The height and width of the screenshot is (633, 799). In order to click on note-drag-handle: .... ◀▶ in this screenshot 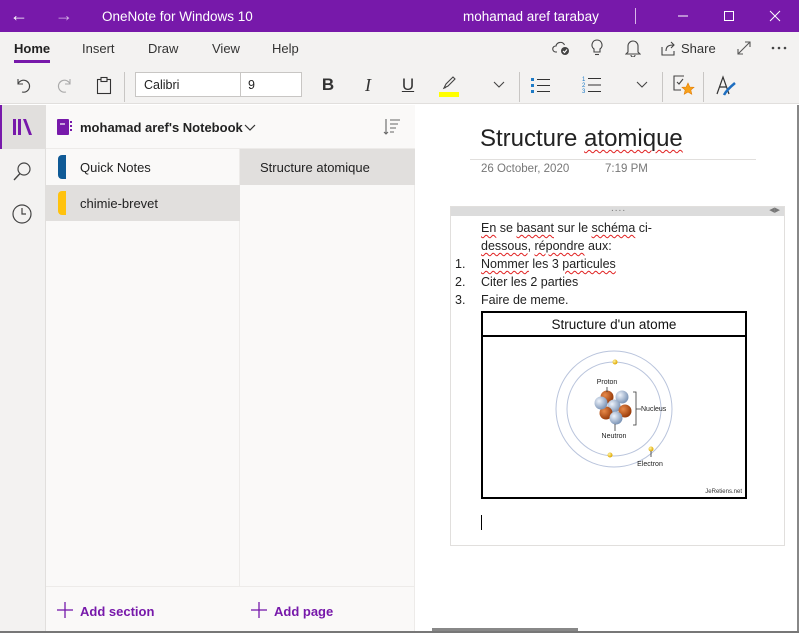, I will do `click(617, 209)`.